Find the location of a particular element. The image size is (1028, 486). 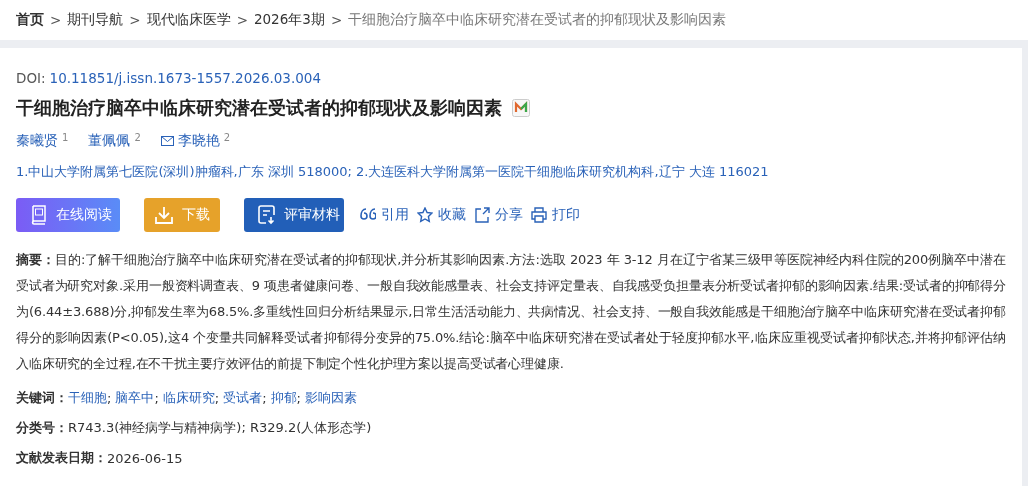

breadcrumb-link: 现代临床医学 is located at coordinates (188, 20).